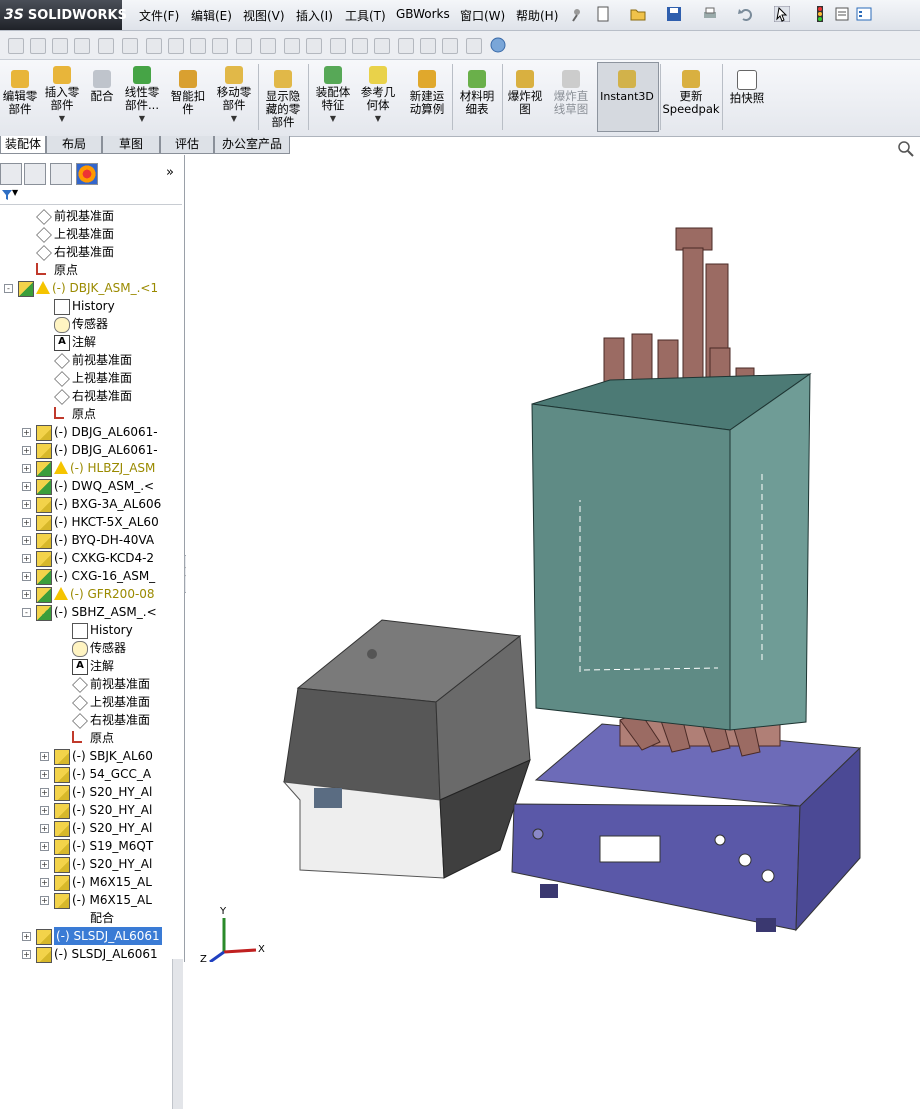 The height and width of the screenshot is (1109, 920). Describe the element at coordinates (188, 93) in the screenshot. I see `smart-fasteners-button: 智能扣 件` at that location.